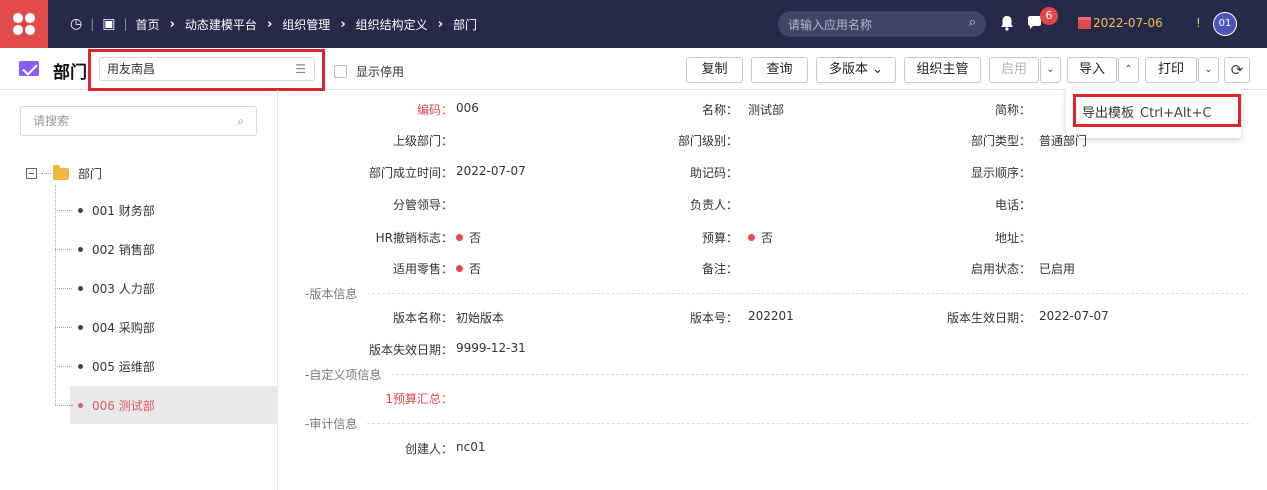 This screenshot has height=490, width=1267. Describe the element at coordinates (166, 210) in the screenshot. I see `tree-item: 001 财务部` at that location.